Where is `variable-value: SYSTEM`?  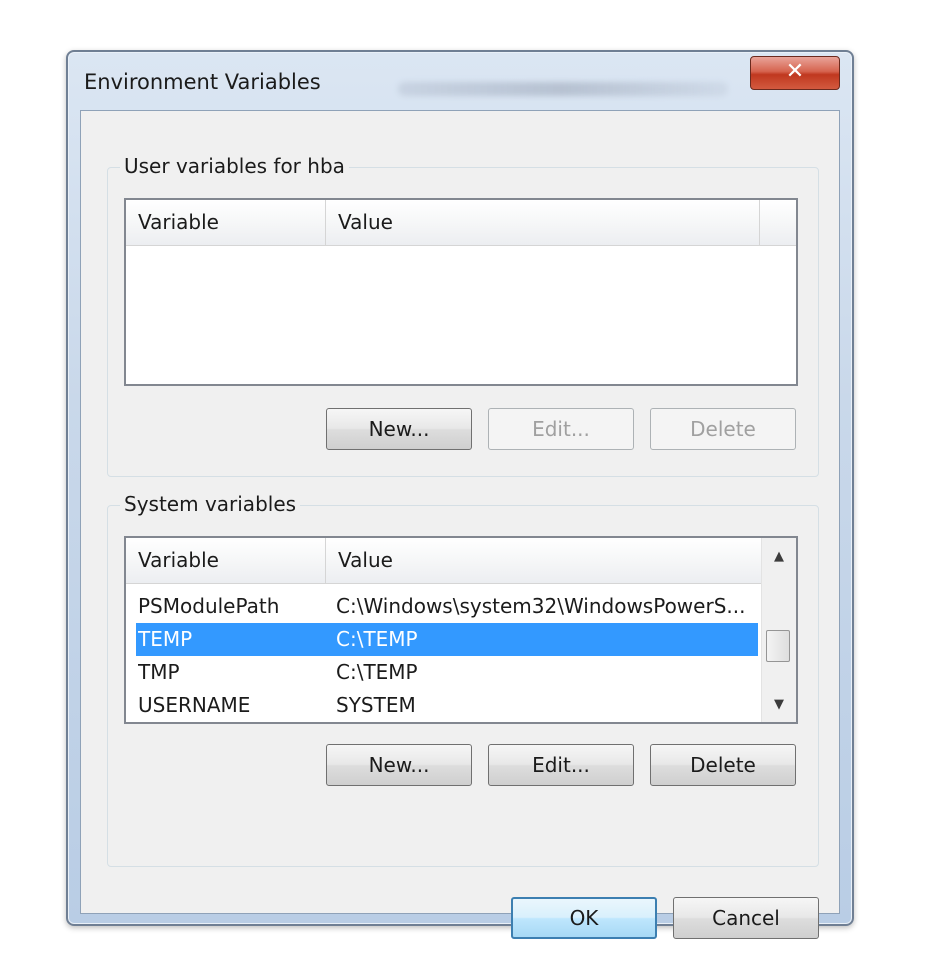 variable-value: SYSTEM is located at coordinates (376, 705).